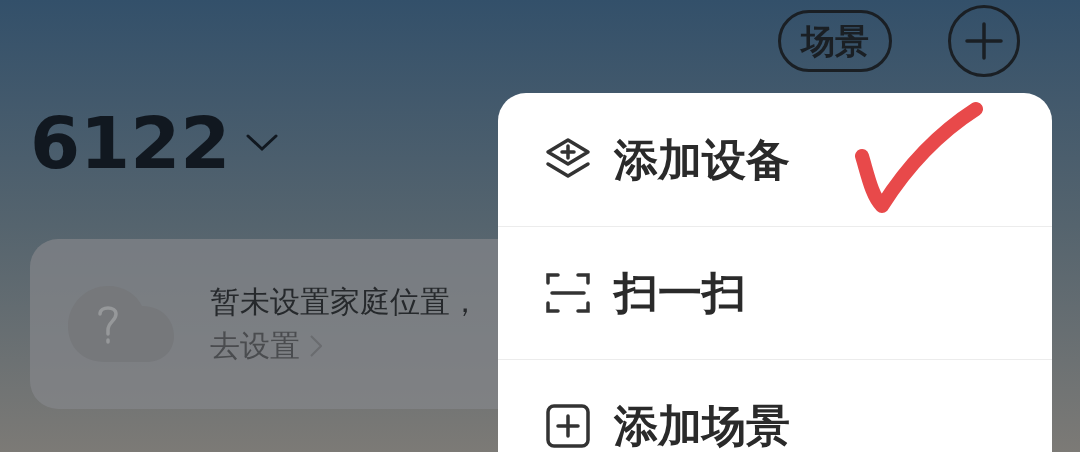  What do you see at coordinates (130, 143) in the screenshot?
I see `home-name: 6122` at bounding box center [130, 143].